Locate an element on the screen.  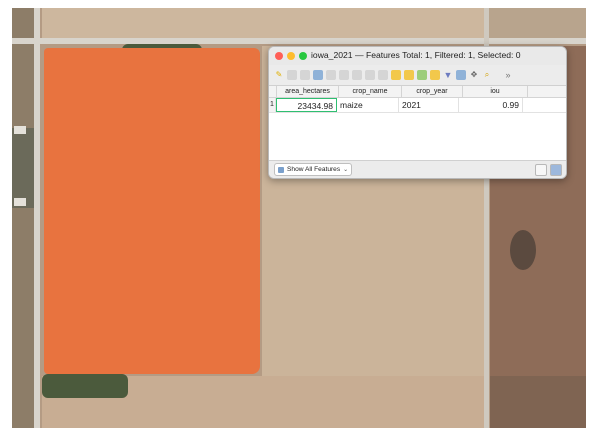
form-view-icon is located at coordinates (541, 169).